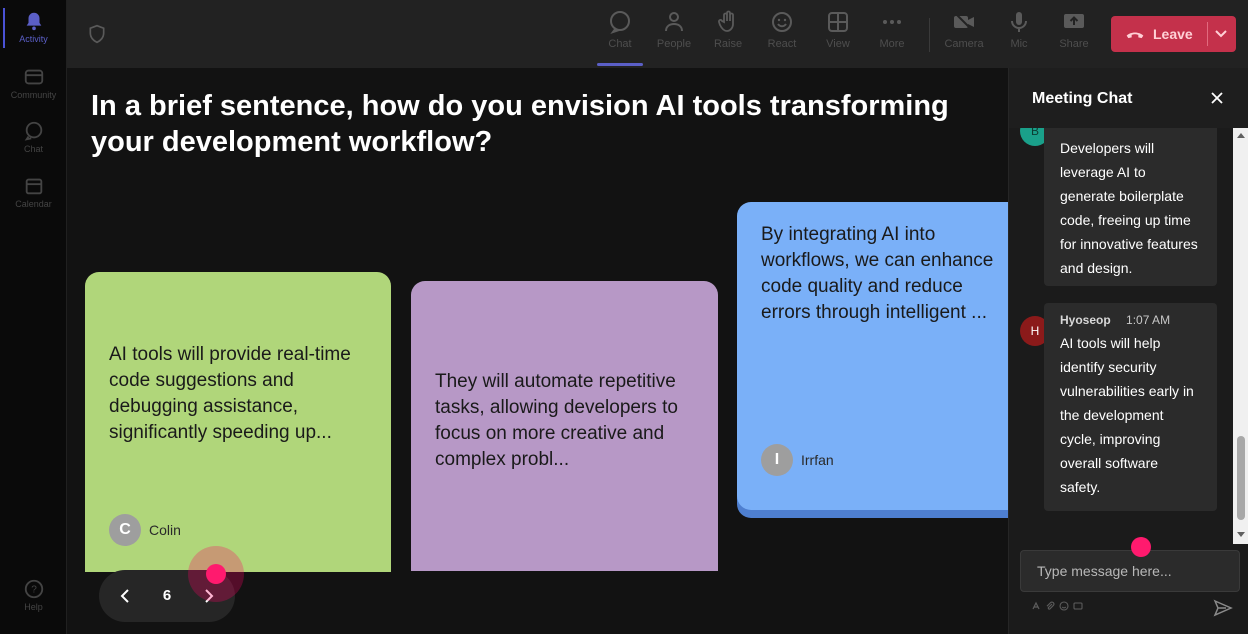  I want to click on tool-share: Share, so click(1074, 36).